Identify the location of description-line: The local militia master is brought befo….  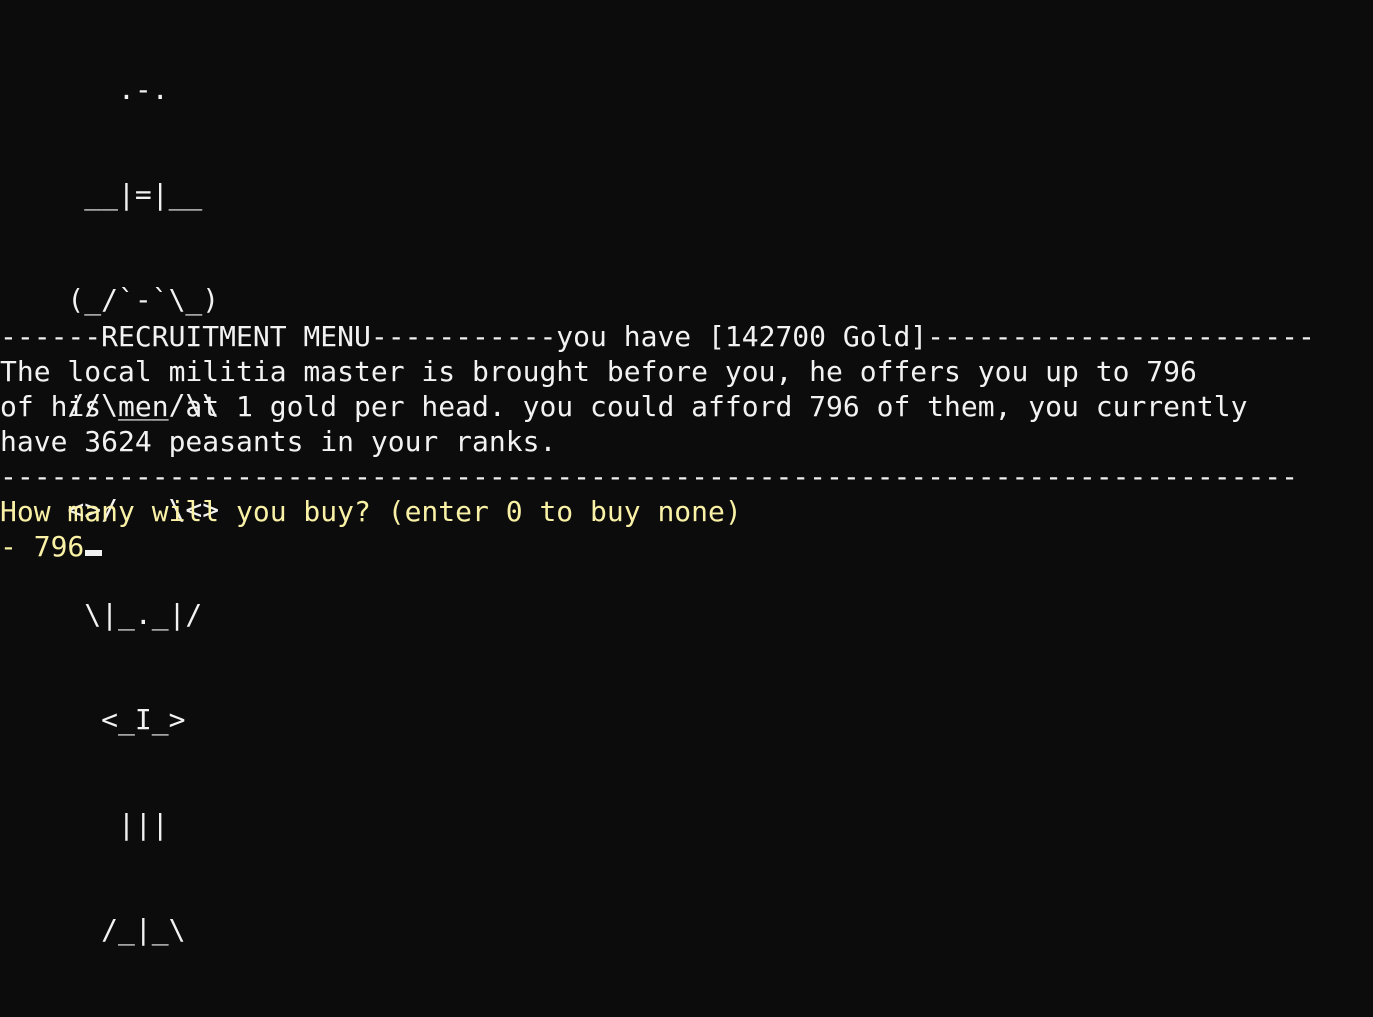
(598, 371).